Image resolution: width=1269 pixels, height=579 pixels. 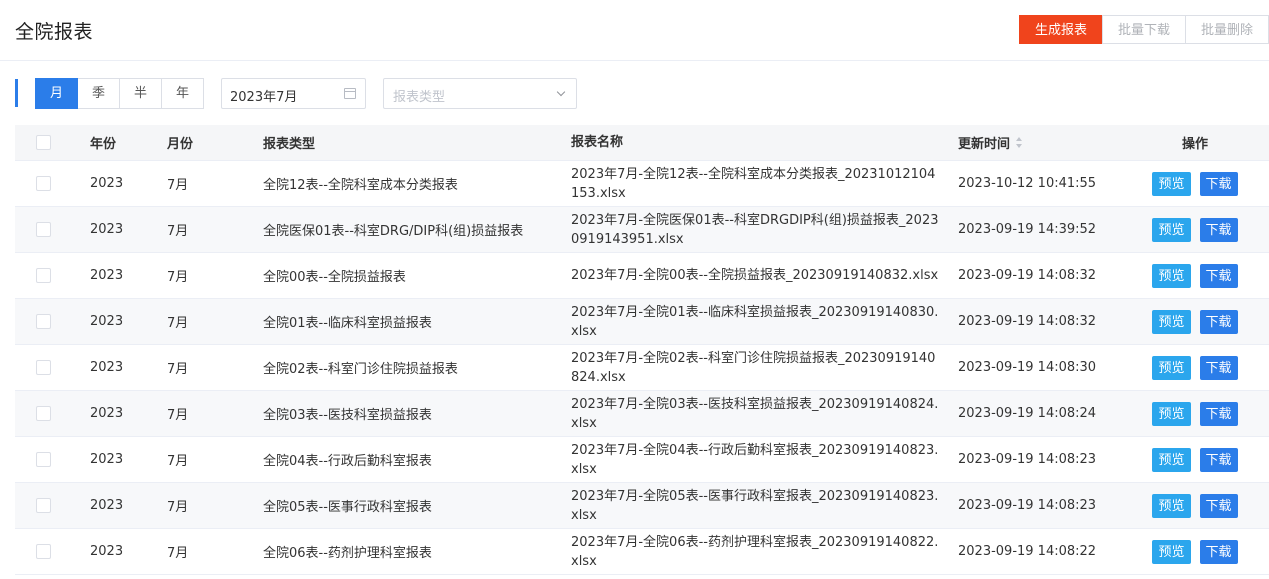 What do you see at coordinates (347, 323) in the screenshot?
I see `cell-report-type: 全院01表--临床科室损益报表` at bounding box center [347, 323].